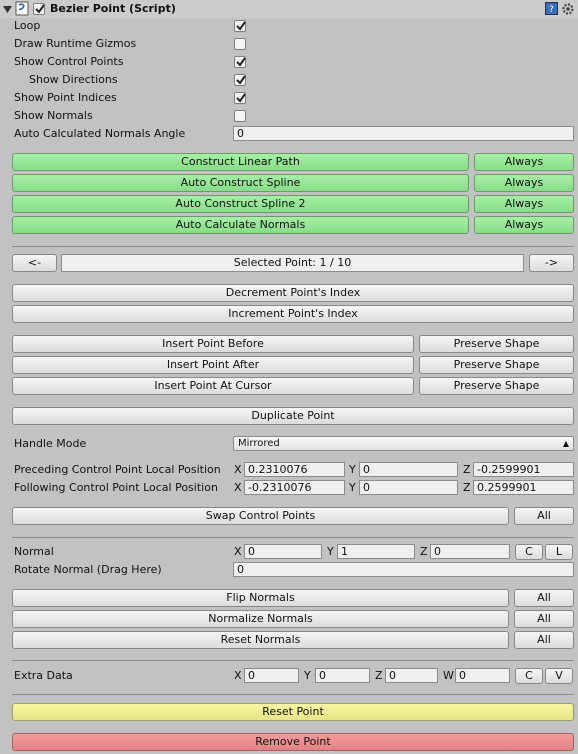 The image size is (578, 754). Describe the element at coordinates (524, 183) in the screenshot. I see `auto-construct-spline-mode-button: Always` at that location.